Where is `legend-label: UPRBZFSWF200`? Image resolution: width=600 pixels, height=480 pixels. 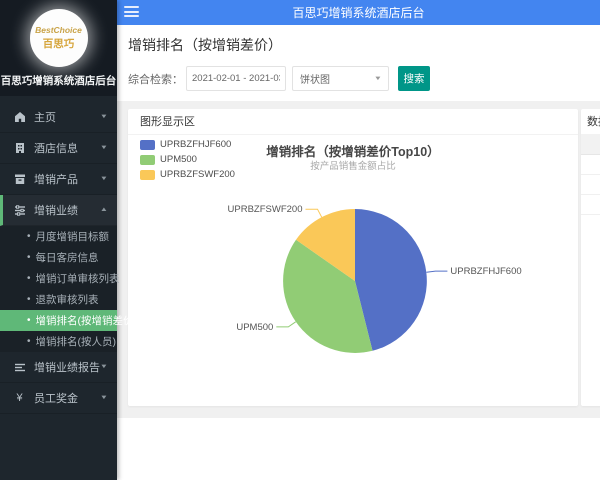 legend-label: UPRBZFSWF200 is located at coordinates (197, 174).